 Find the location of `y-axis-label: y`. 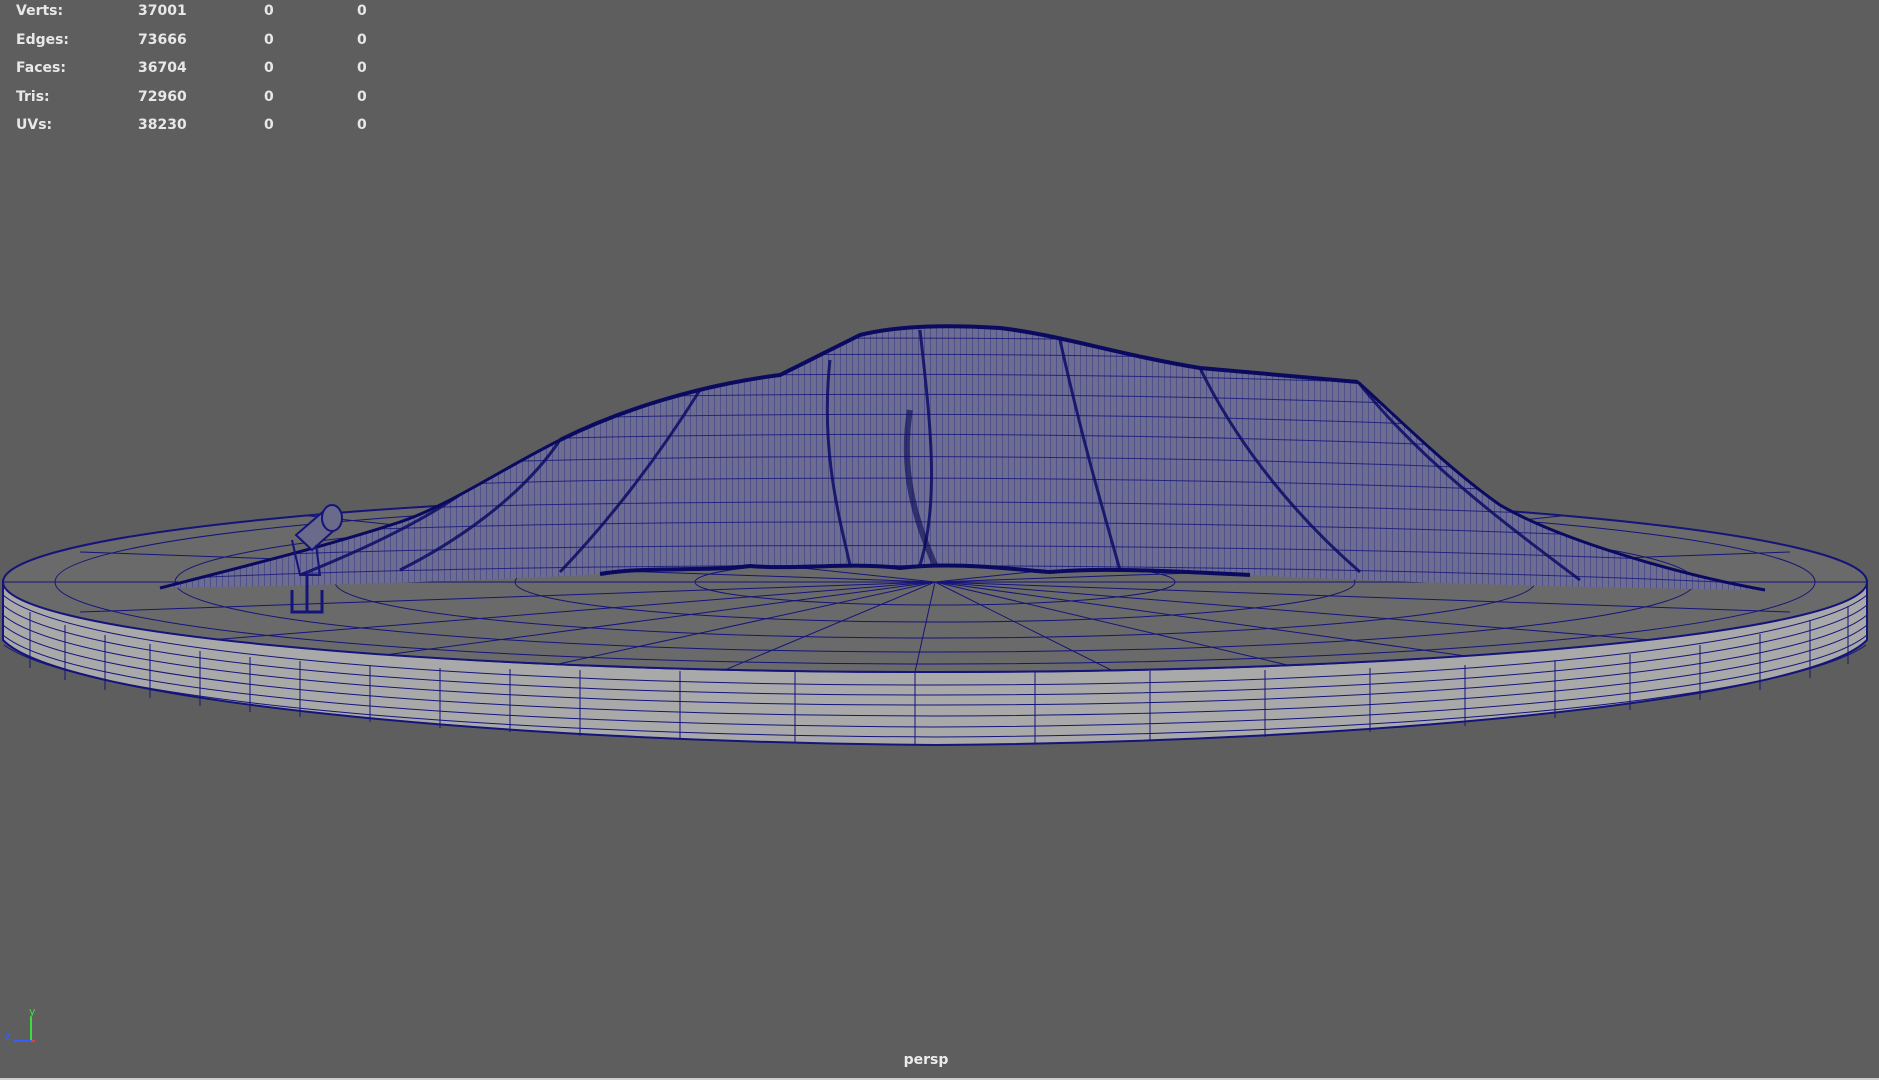

y-axis-label: y is located at coordinates (32, 1011).